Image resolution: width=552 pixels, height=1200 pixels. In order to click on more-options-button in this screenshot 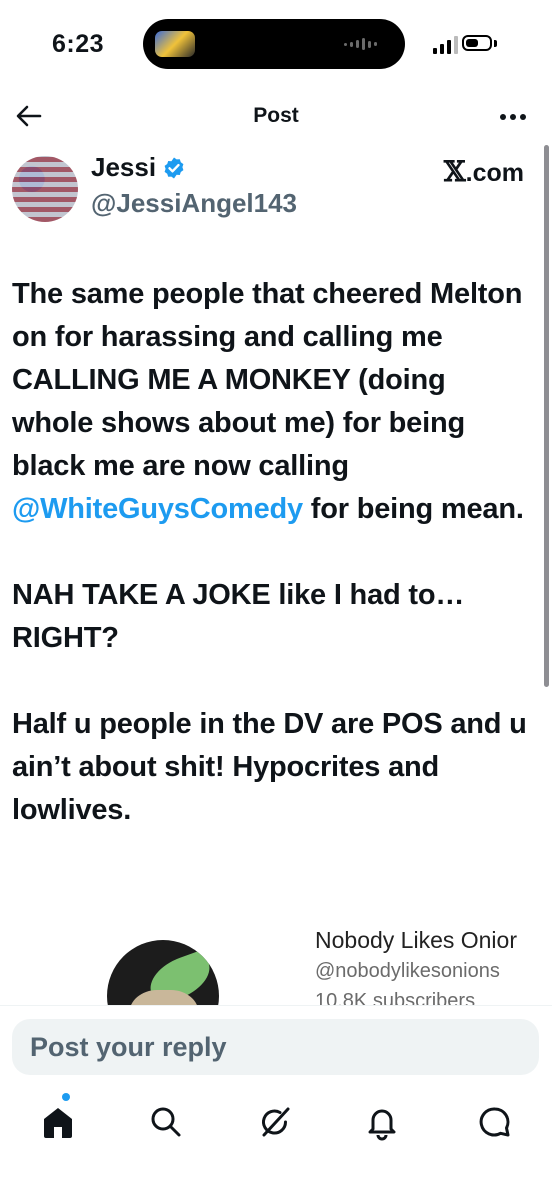, I will do `click(513, 117)`.